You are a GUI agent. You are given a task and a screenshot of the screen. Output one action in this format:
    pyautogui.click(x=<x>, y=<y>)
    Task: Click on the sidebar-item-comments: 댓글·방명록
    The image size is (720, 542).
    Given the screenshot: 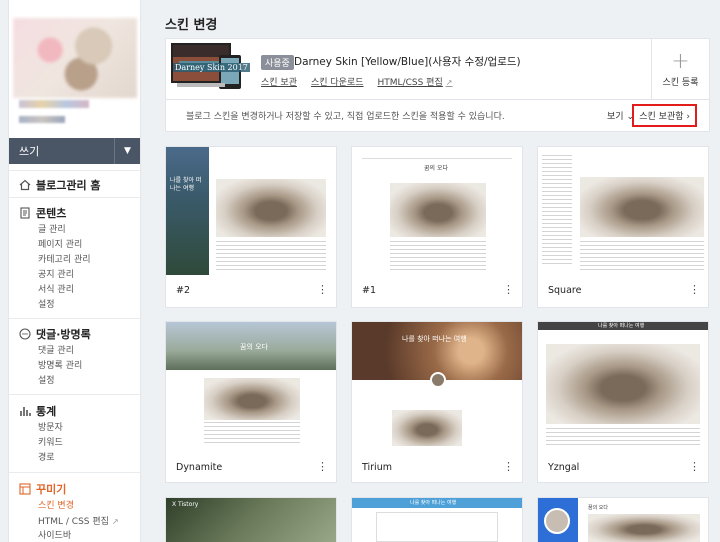 What is the action you would take?
    pyautogui.click(x=74, y=334)
    